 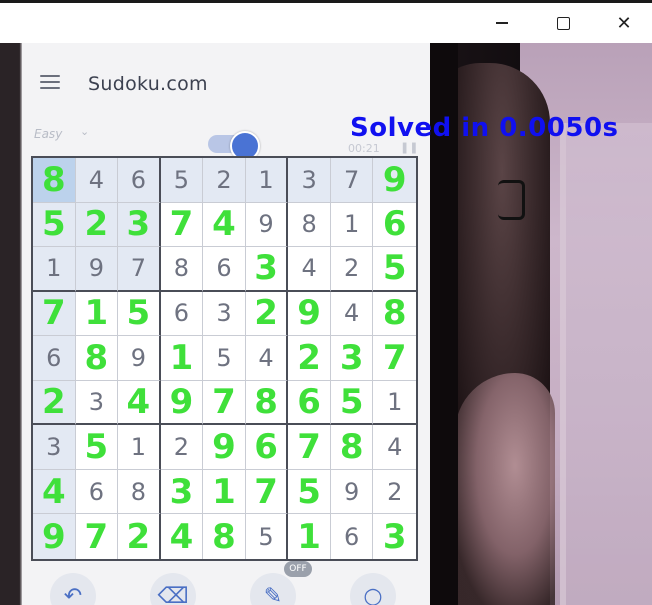 What do you see at coordinates (502, 23) in the screenshot?
I see `minimize-button` at bounding box center [502, 23].